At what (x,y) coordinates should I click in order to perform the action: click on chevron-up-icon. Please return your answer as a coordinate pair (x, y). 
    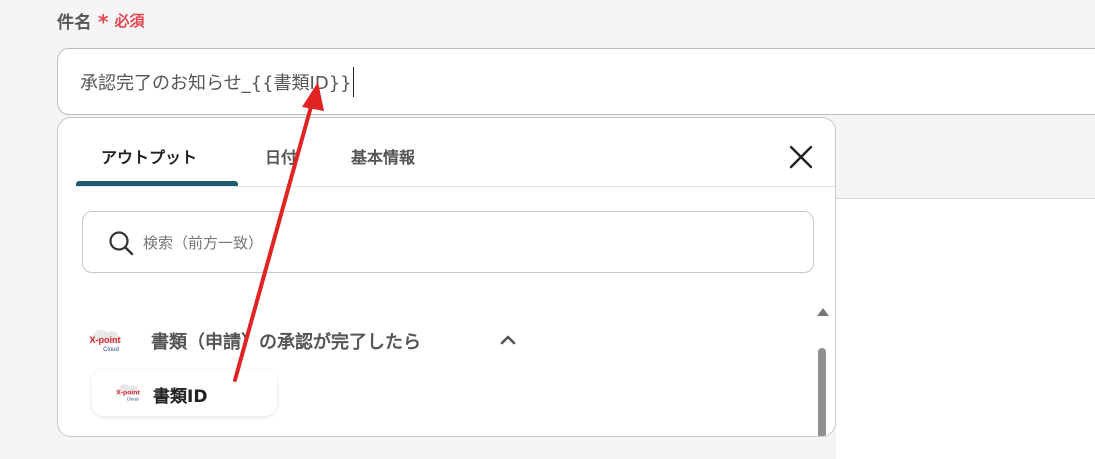
    Looking at the image, I should click on (508, 340).